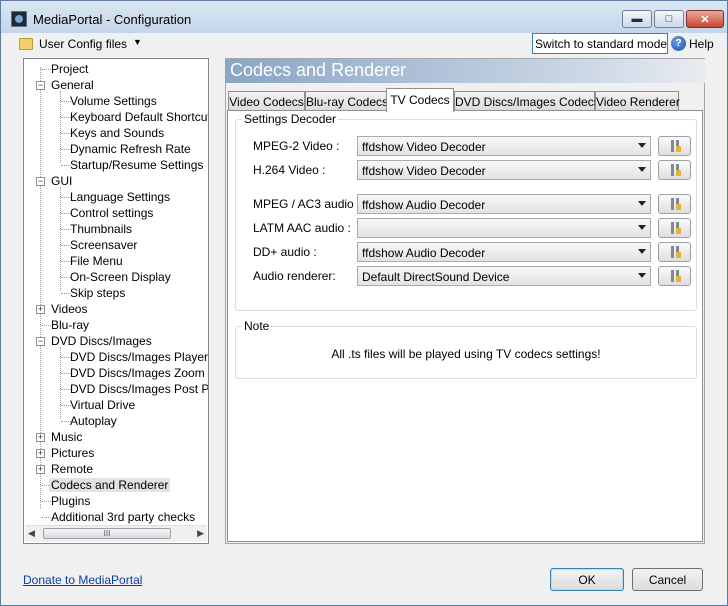  What do you see at coordinates (637, 100) in the screenshot?
I see `tab-video-renderer: Video Renderer` at bounding box center [637, 100].